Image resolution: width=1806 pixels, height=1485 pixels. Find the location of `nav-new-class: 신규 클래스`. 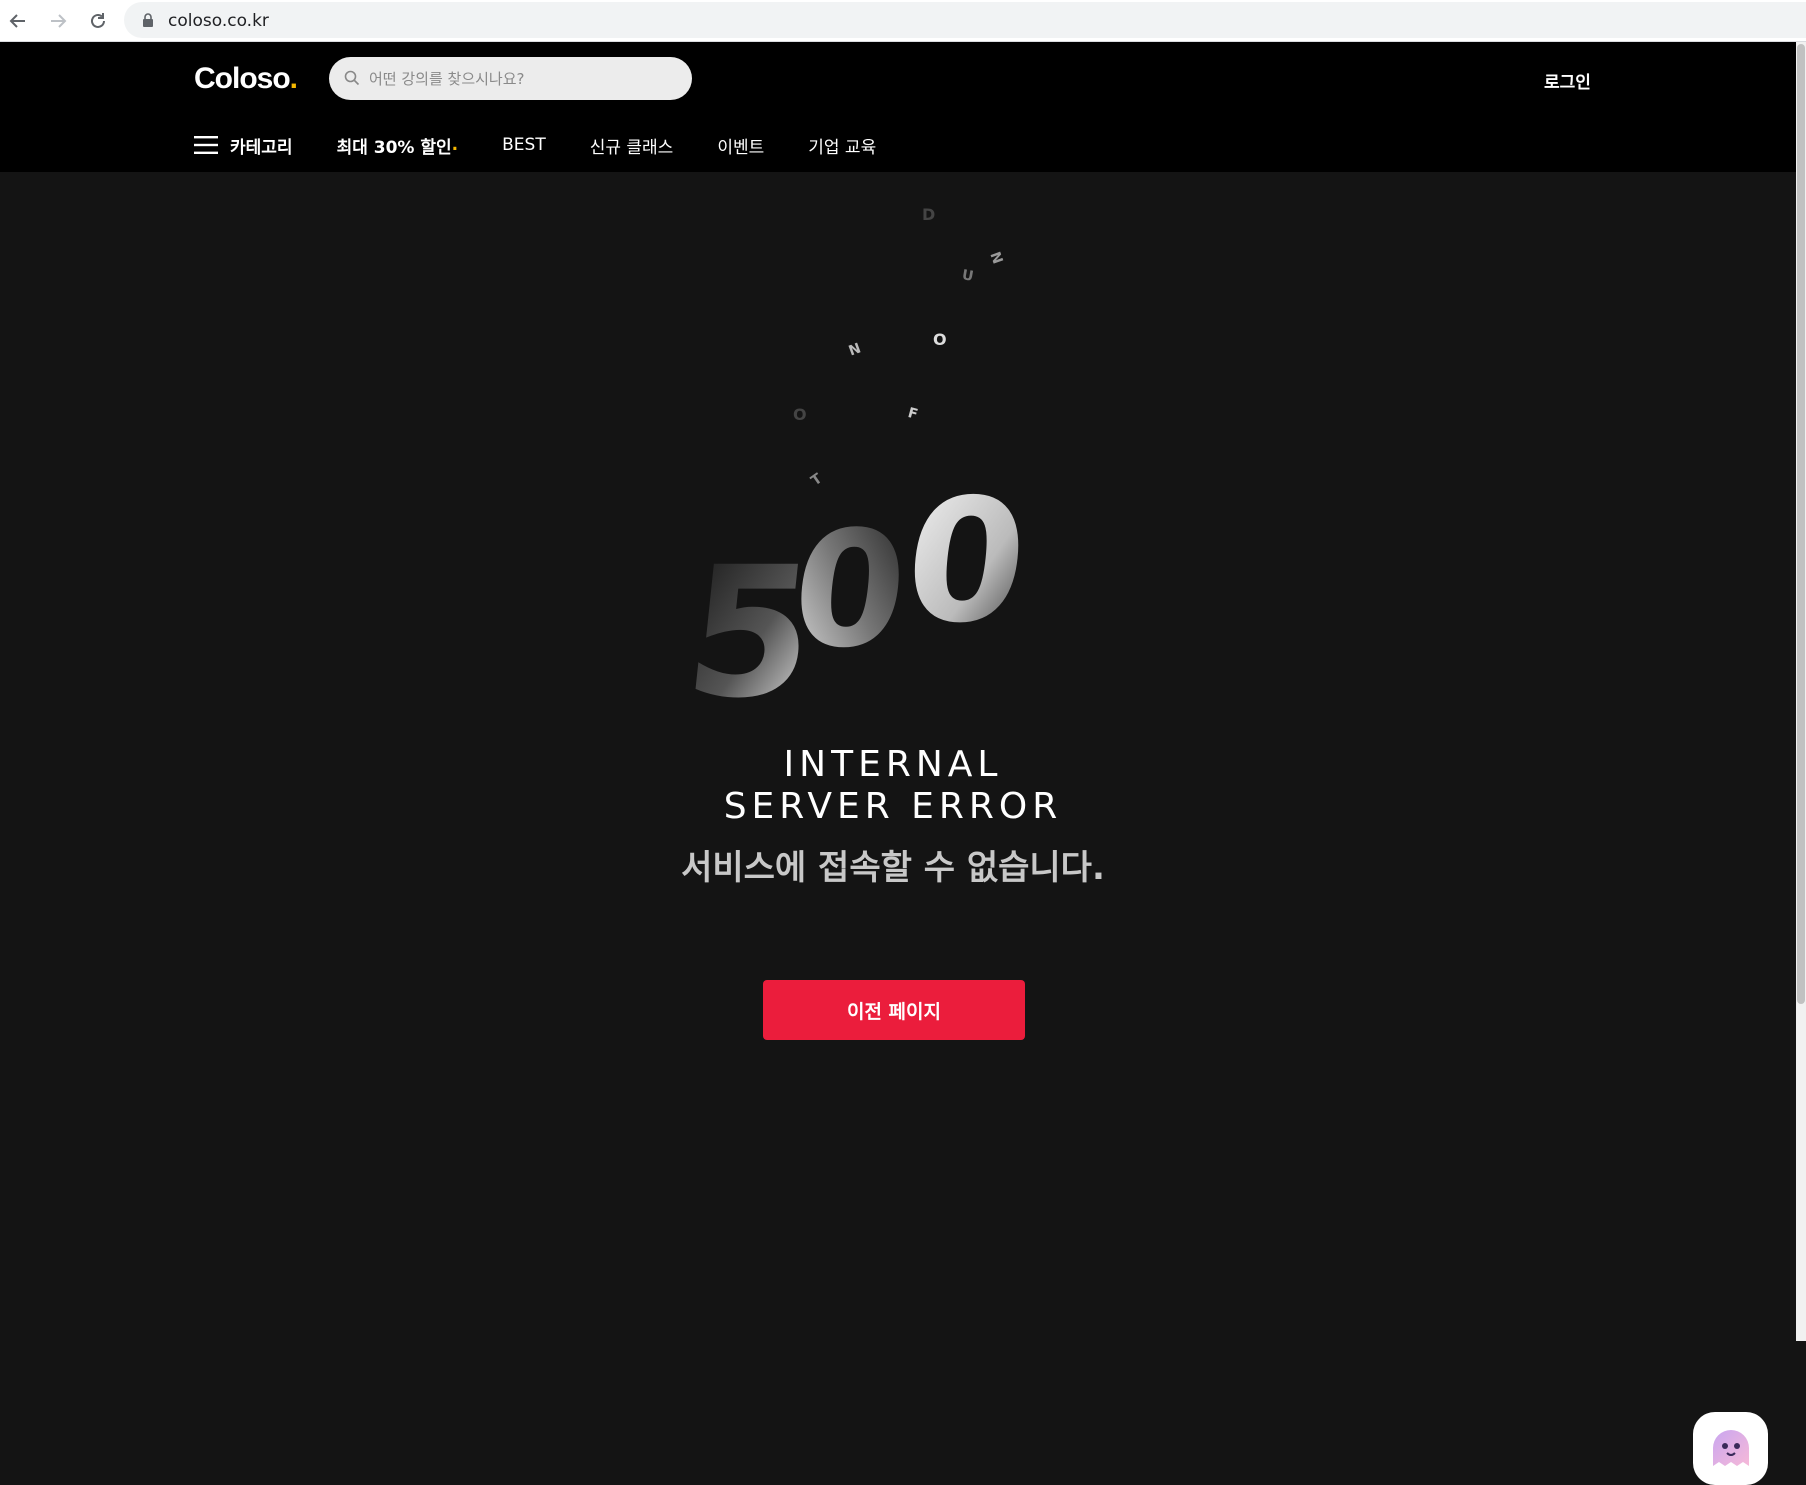

nav-new-class: 신규 클래스 is located at coordinates (632, 145).